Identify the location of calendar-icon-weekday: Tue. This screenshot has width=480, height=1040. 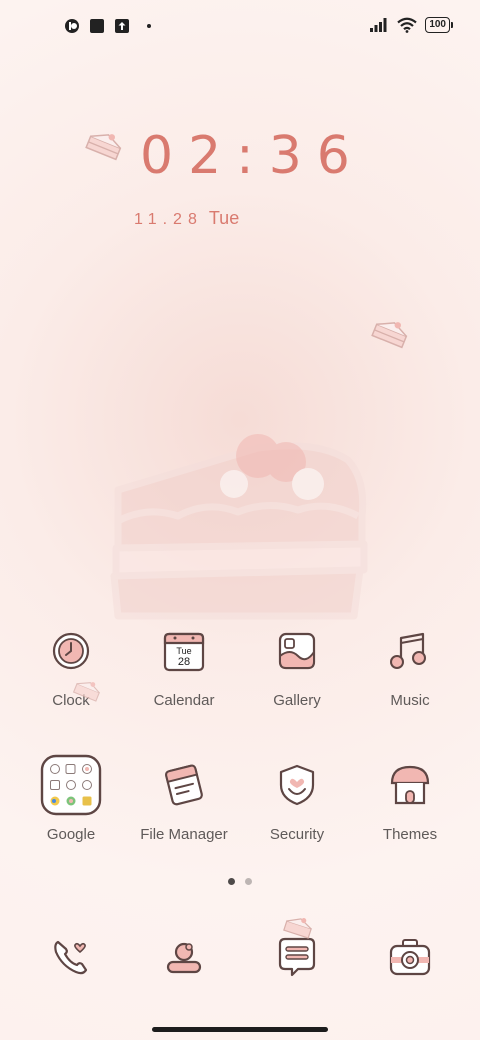
(183, 651).